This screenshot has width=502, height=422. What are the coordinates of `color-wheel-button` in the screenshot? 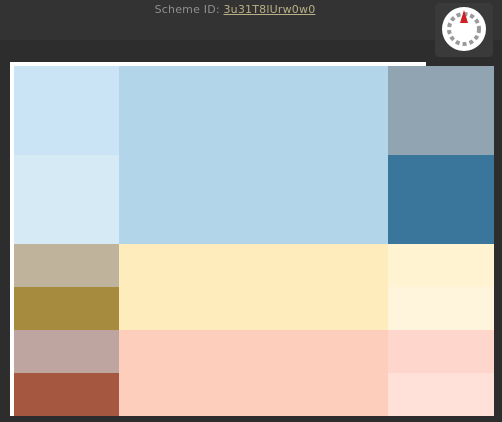 It's located at (464, 30).